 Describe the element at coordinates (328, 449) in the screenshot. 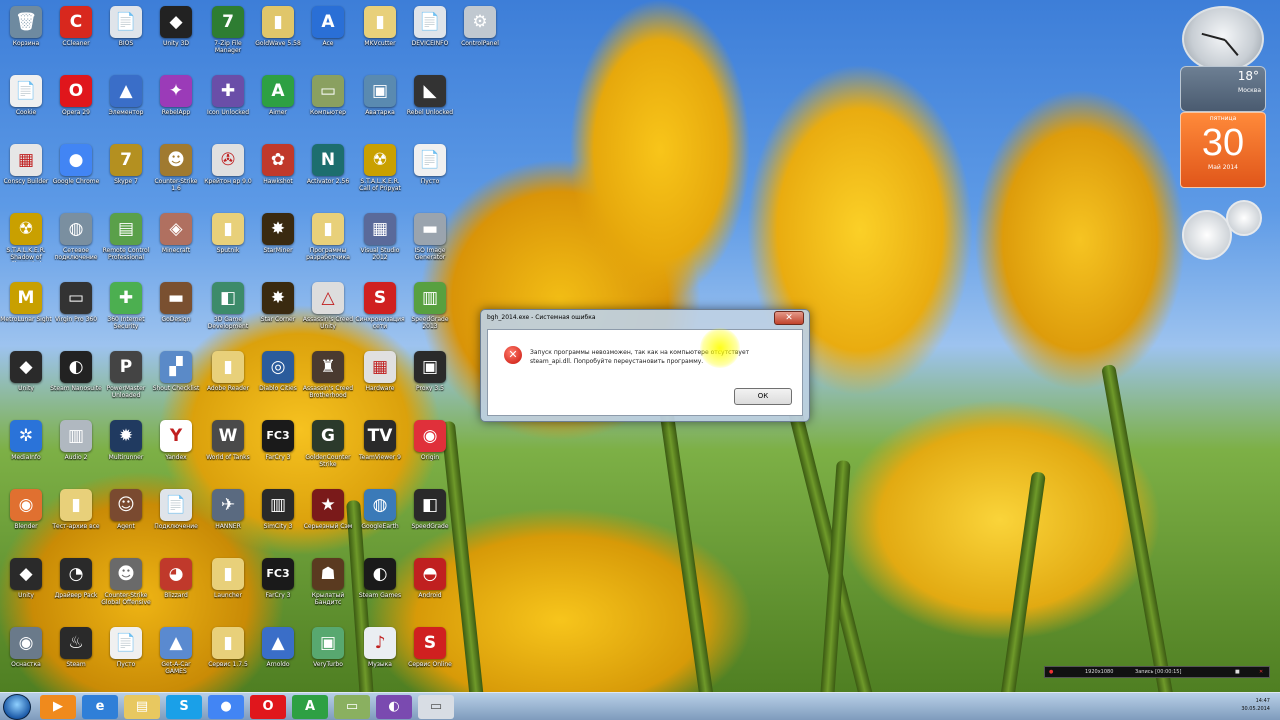

I see `desktop-icon: G GoldenCounter Strike` at that location.